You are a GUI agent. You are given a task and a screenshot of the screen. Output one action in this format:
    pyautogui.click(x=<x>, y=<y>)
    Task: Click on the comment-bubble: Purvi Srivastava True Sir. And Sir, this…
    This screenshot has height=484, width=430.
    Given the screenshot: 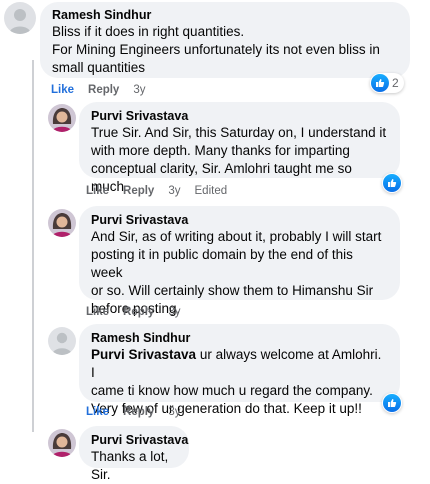 What is the action you would take?
    pyautogui.click(x=239, y=148)
    